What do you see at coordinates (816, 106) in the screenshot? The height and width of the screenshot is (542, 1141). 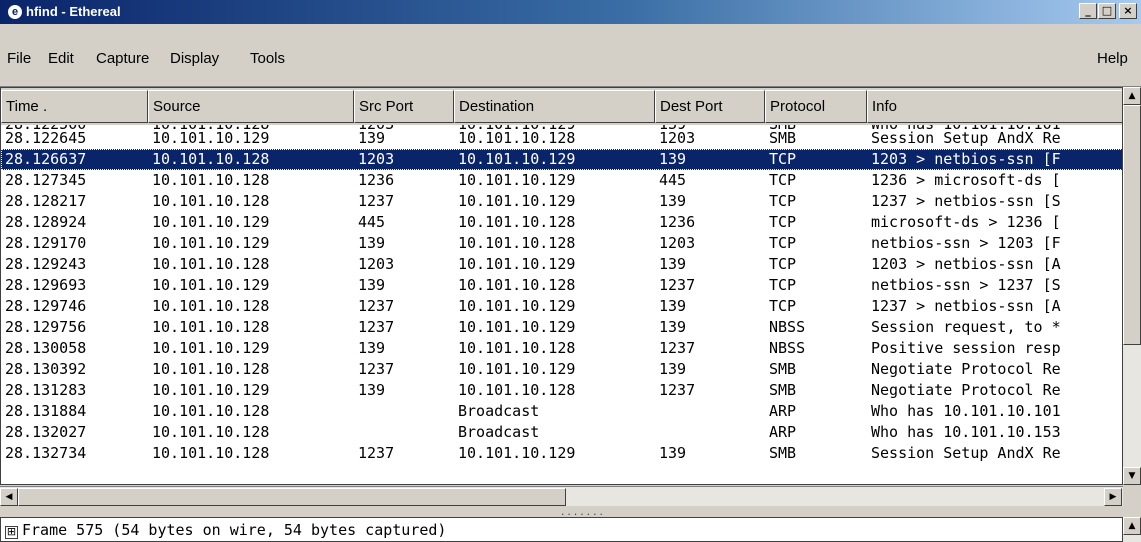 I see `column-header-protocol: Protocol` at bounding box center [816, 106].